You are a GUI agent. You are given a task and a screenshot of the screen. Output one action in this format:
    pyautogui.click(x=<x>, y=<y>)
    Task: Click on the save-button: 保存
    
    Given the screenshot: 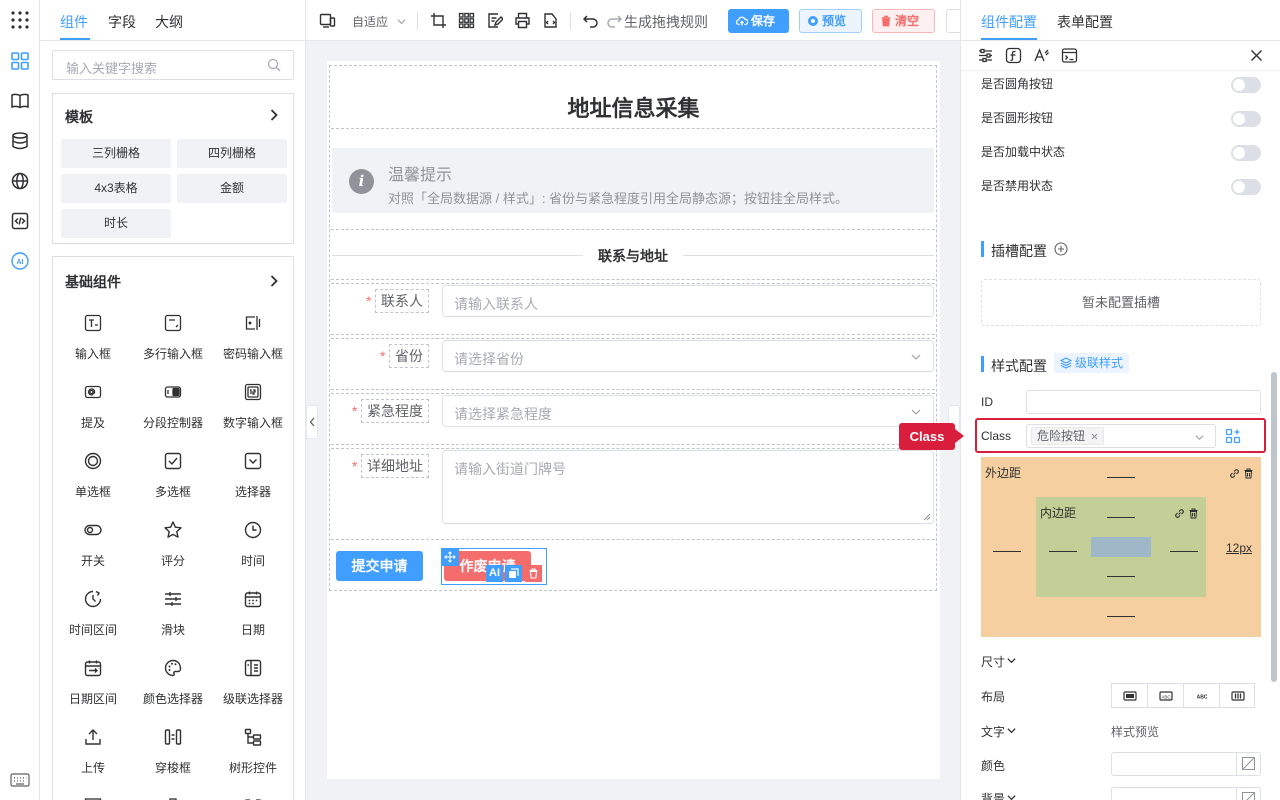 What is the action you would take?
    pyautogui.click(x=758, y=21)
    